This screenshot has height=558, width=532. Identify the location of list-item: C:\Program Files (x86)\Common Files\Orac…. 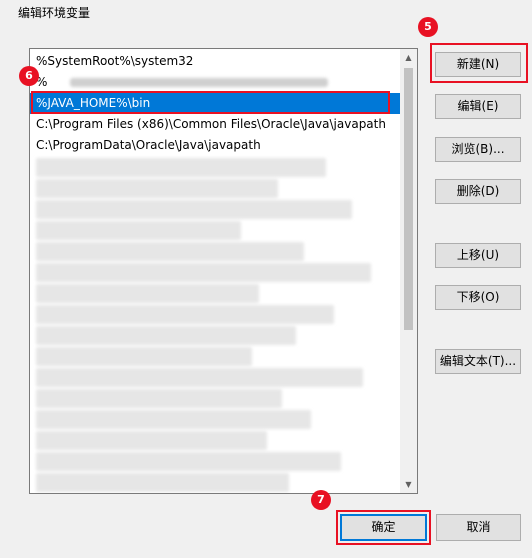
(216, 124).